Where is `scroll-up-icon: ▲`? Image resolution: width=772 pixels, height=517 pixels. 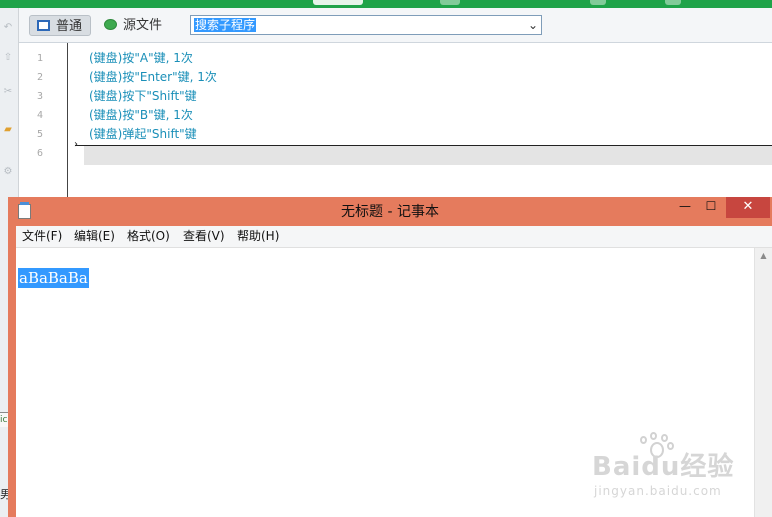
scroll-up-icon: ▲ is located at coordinates (763, 256).